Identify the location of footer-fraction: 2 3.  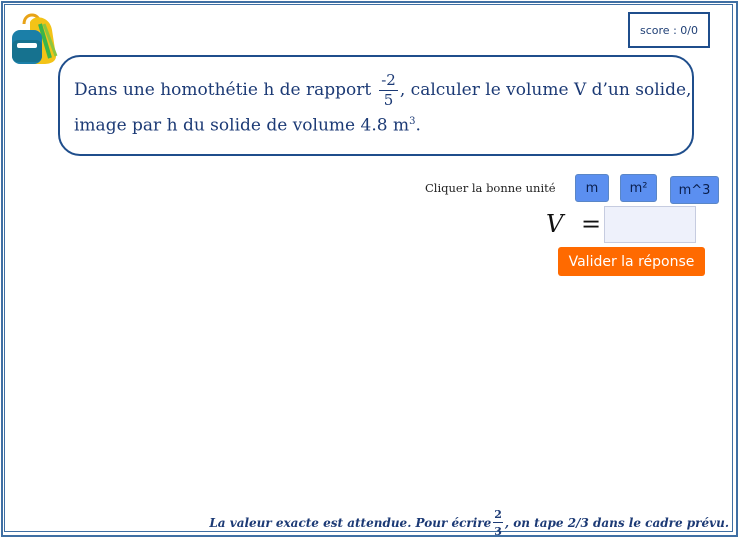
(498, 523).